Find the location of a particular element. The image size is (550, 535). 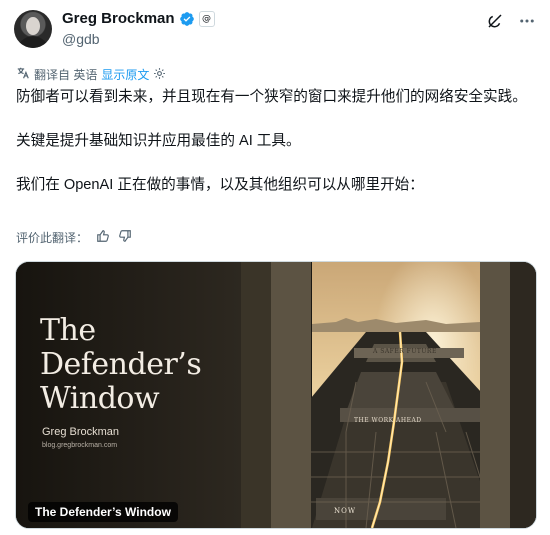

translation-notice: 翻译自 英语 显示原文 is located at coordinates (91, 74).